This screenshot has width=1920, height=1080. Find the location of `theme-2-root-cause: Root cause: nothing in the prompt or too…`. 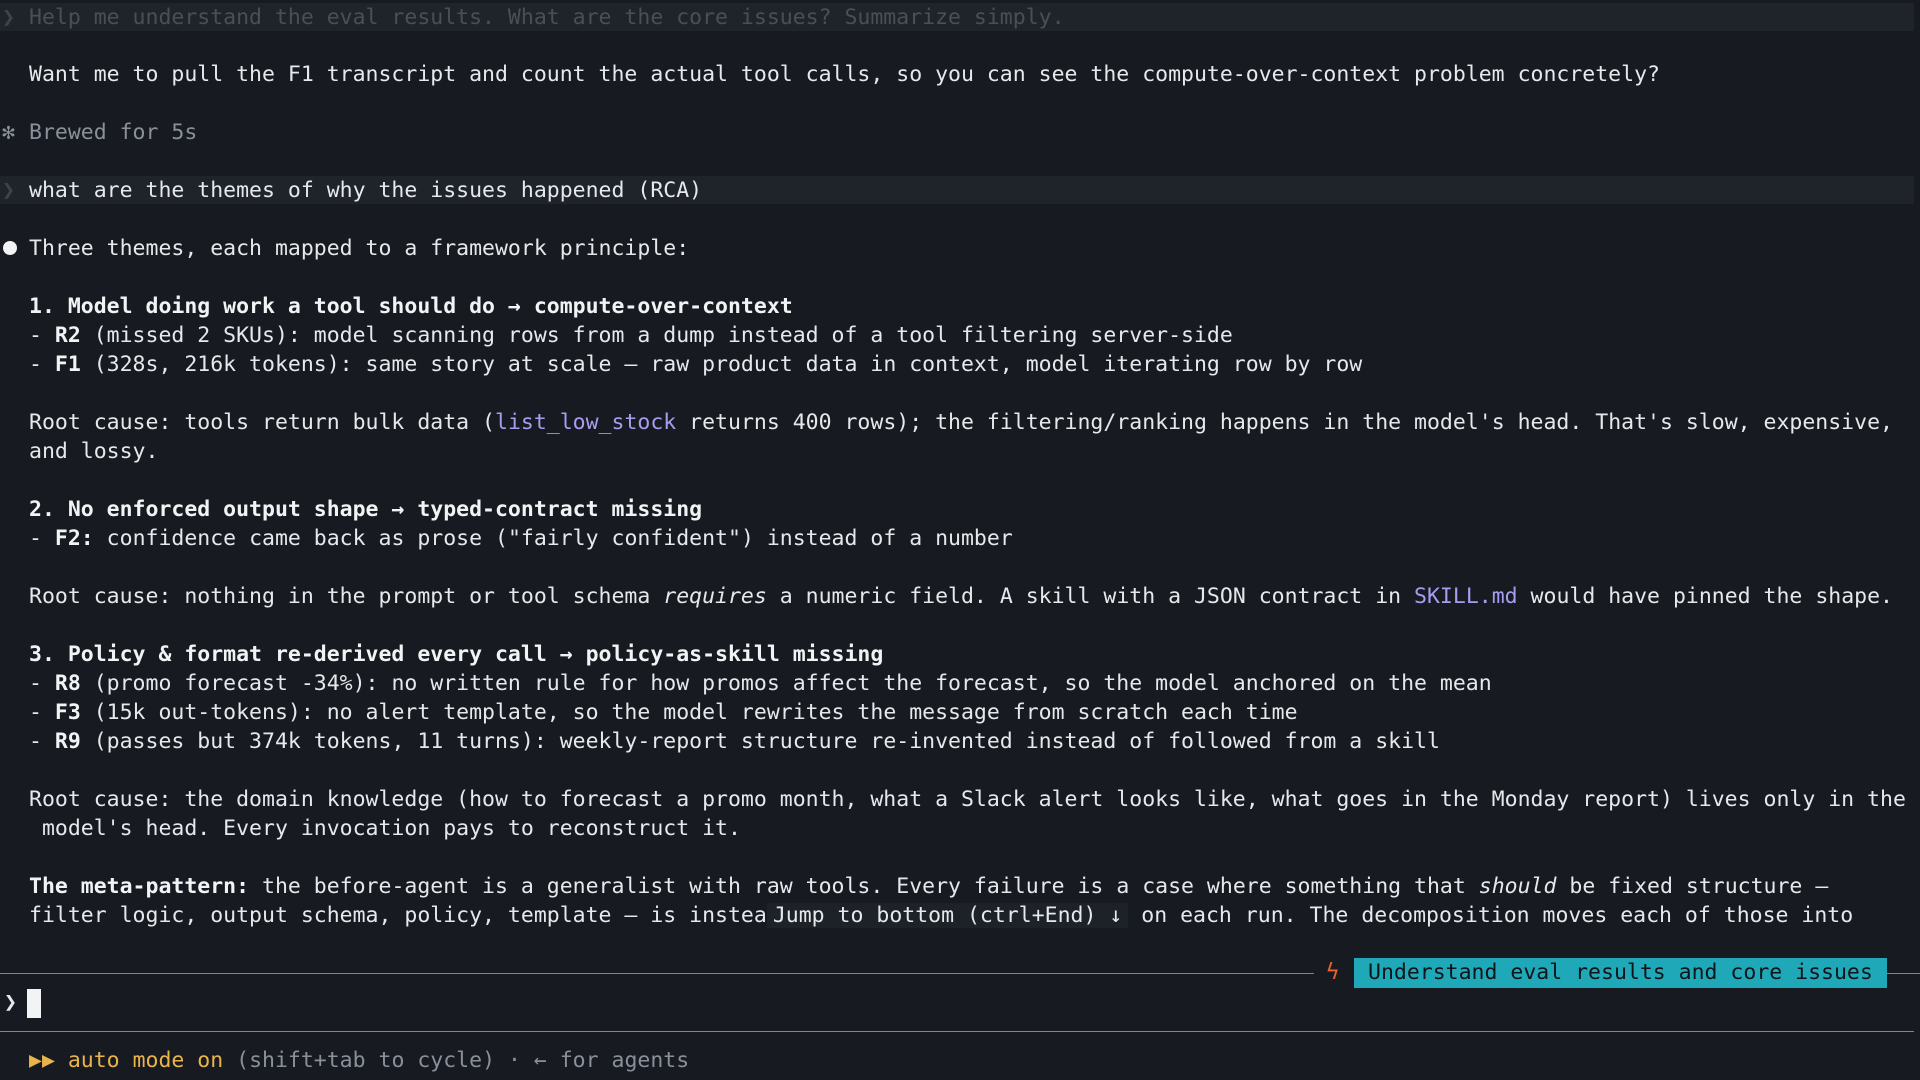

theme-2-root-cause: Root cause: nothing in the prompt or too… is located at coordinates (961, 596).